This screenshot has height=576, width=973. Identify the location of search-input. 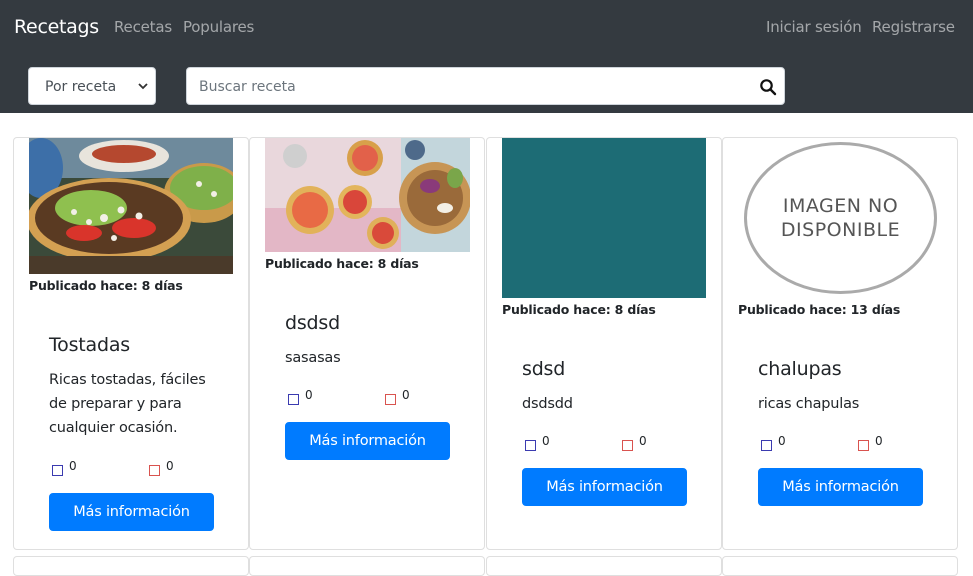
(469, 87).